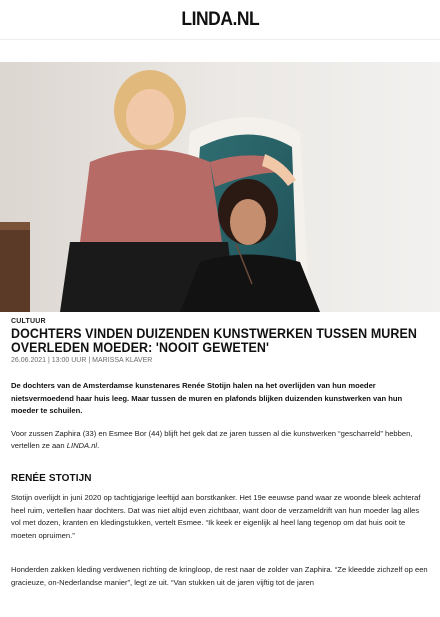 This screenshot has height=617, width=440. Describe the element at coordinates (220, 360) in the screenshot. I see `article-meta: 26.06.2021 | 13:00 UUR | MARISSA KLAVER` at that location.